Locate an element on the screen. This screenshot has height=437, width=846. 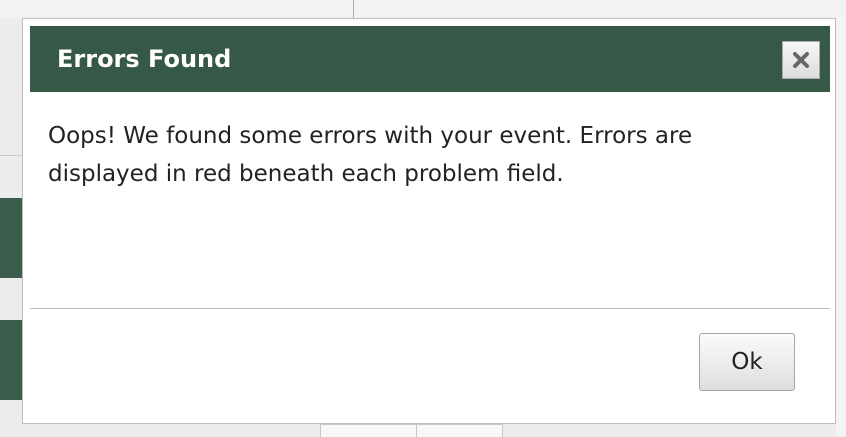
background-top-strip is located at coordinates (423, 9).